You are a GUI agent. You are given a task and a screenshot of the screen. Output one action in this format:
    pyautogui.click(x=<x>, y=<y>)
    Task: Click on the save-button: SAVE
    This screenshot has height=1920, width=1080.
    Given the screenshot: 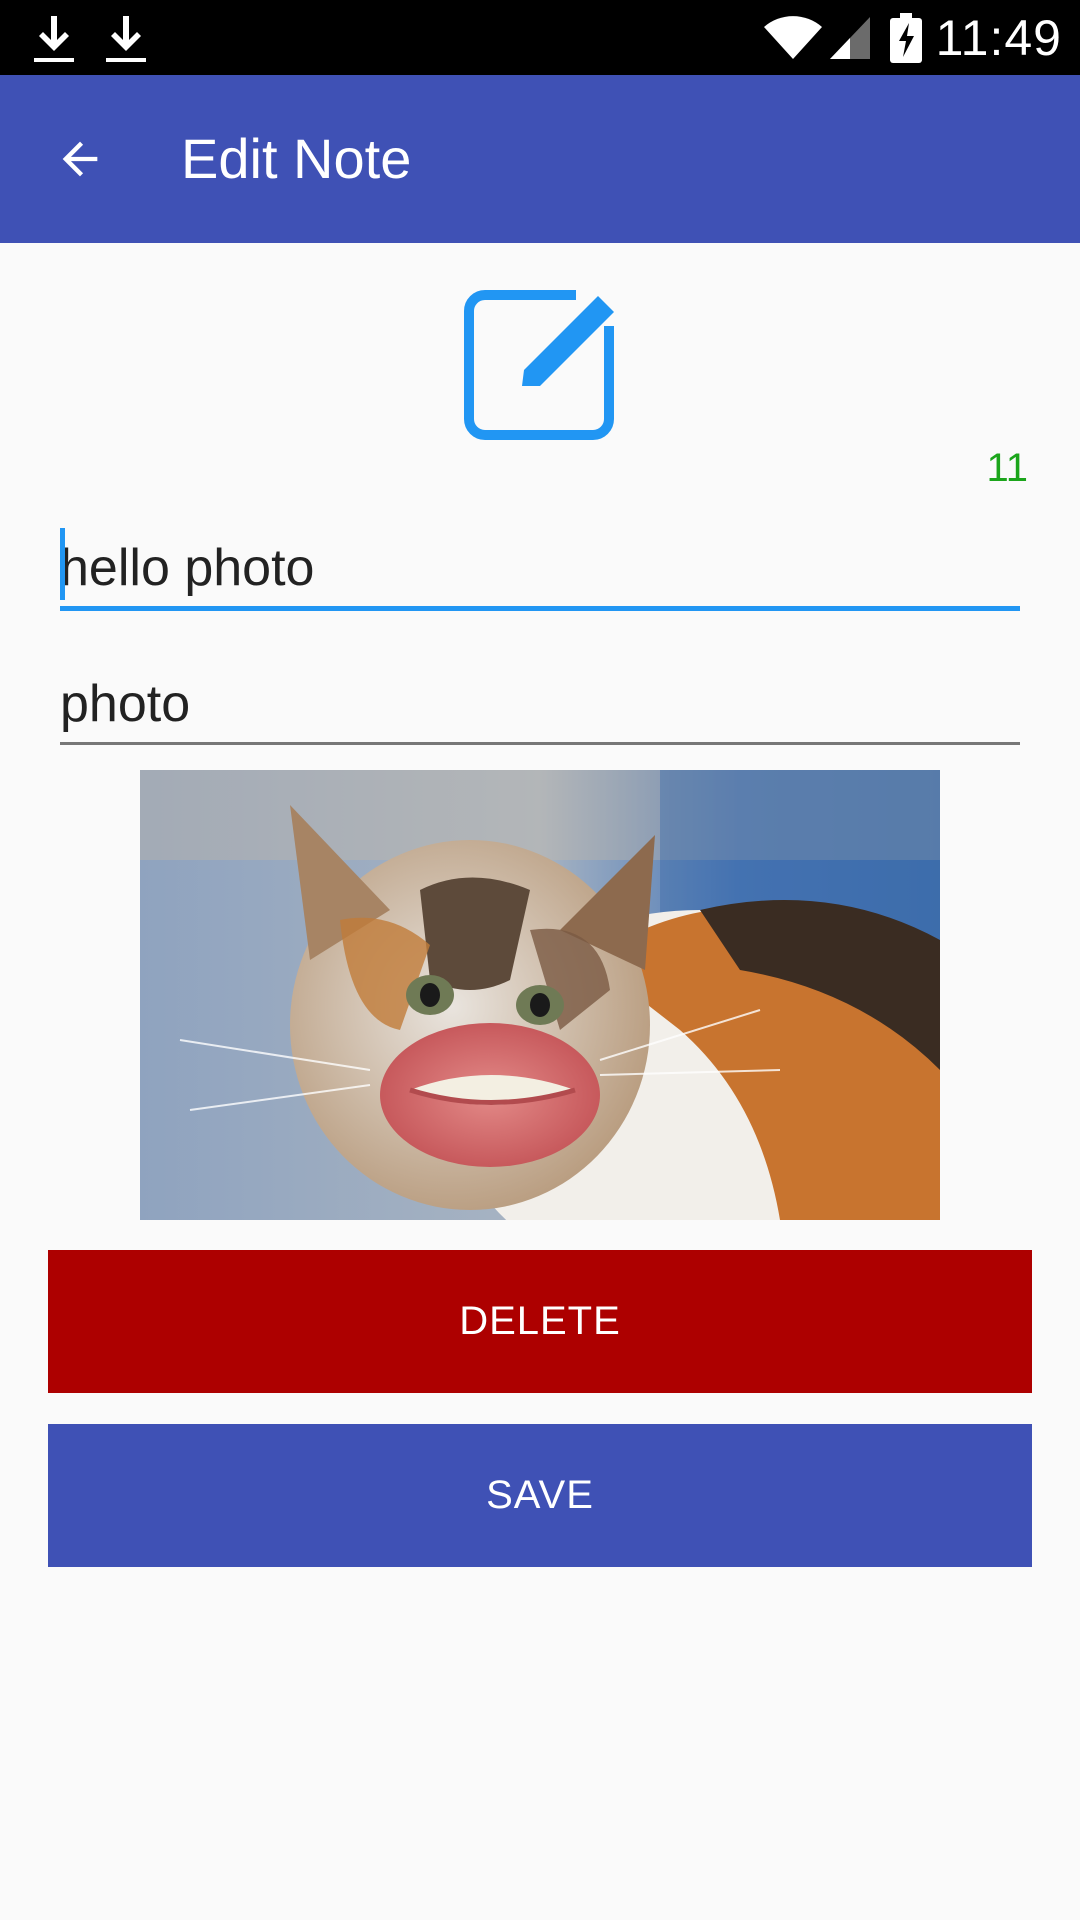 What is the action you would take?
    pyautogui.click(x=540, y=1495)
    